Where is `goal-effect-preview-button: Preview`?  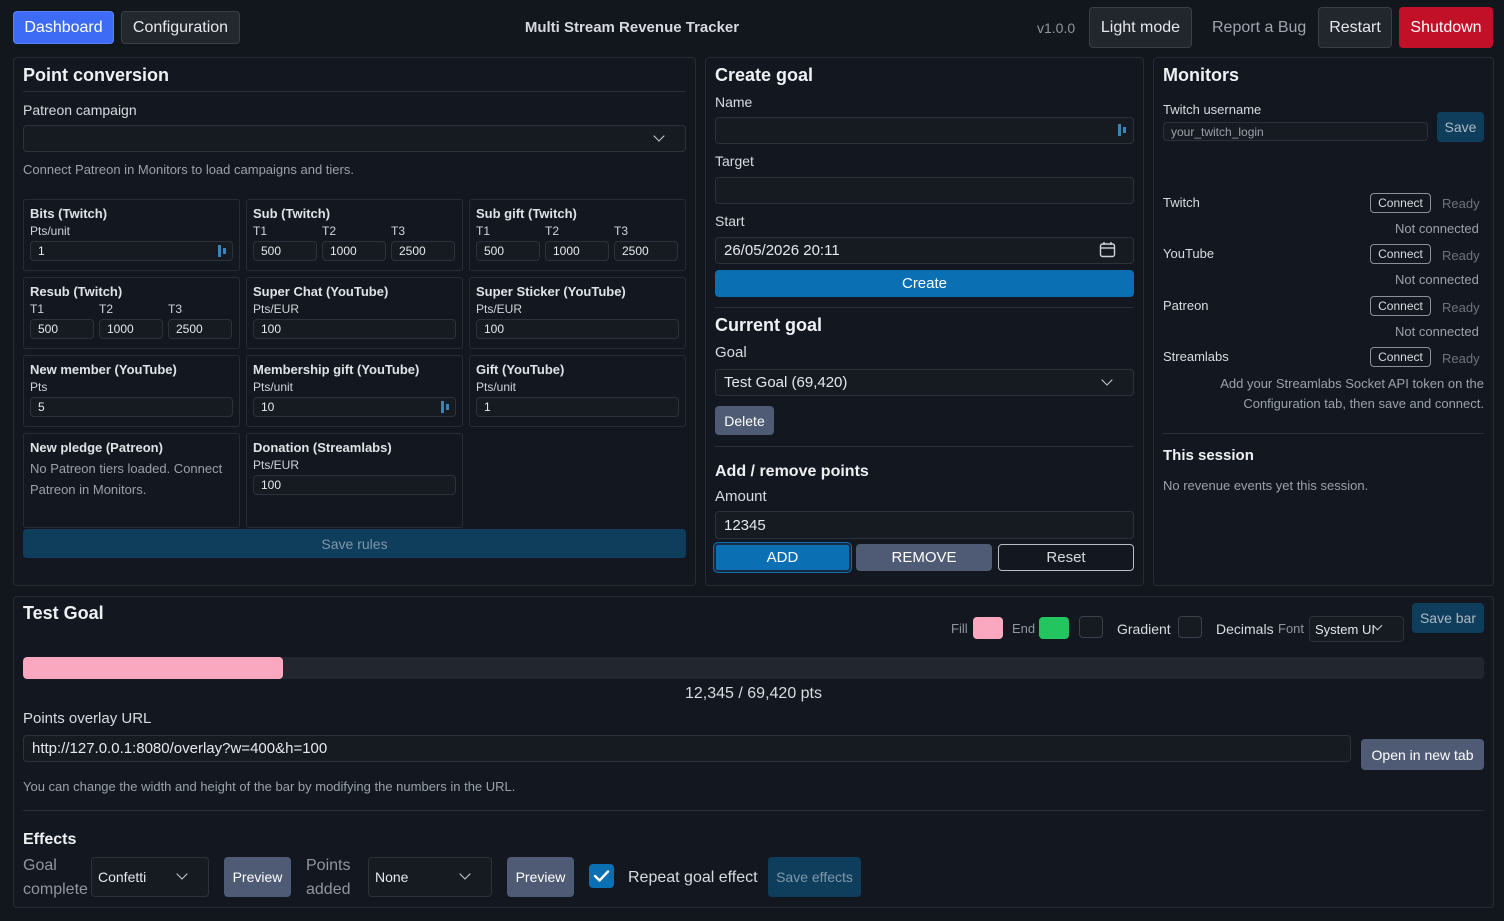 goal-effect-preview-button: Preview is located at coordinates (257, 877).